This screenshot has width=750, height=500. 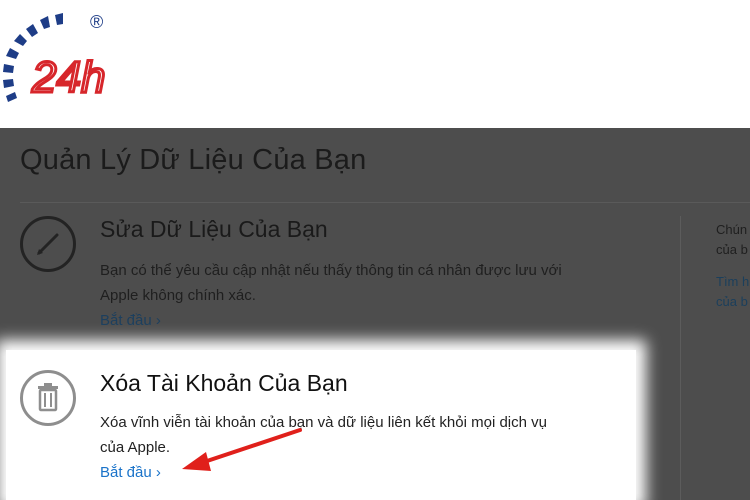 I want to click on divider, so click(x=385, y=202).